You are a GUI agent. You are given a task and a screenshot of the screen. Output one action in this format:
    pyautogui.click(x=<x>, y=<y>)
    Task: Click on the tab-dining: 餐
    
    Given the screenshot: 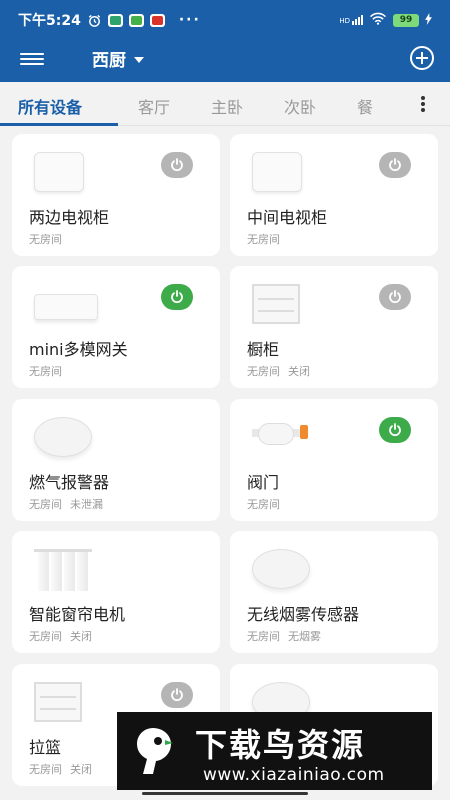 What is the action you would take?
    pyautogui.click(x=365, y=106)
    